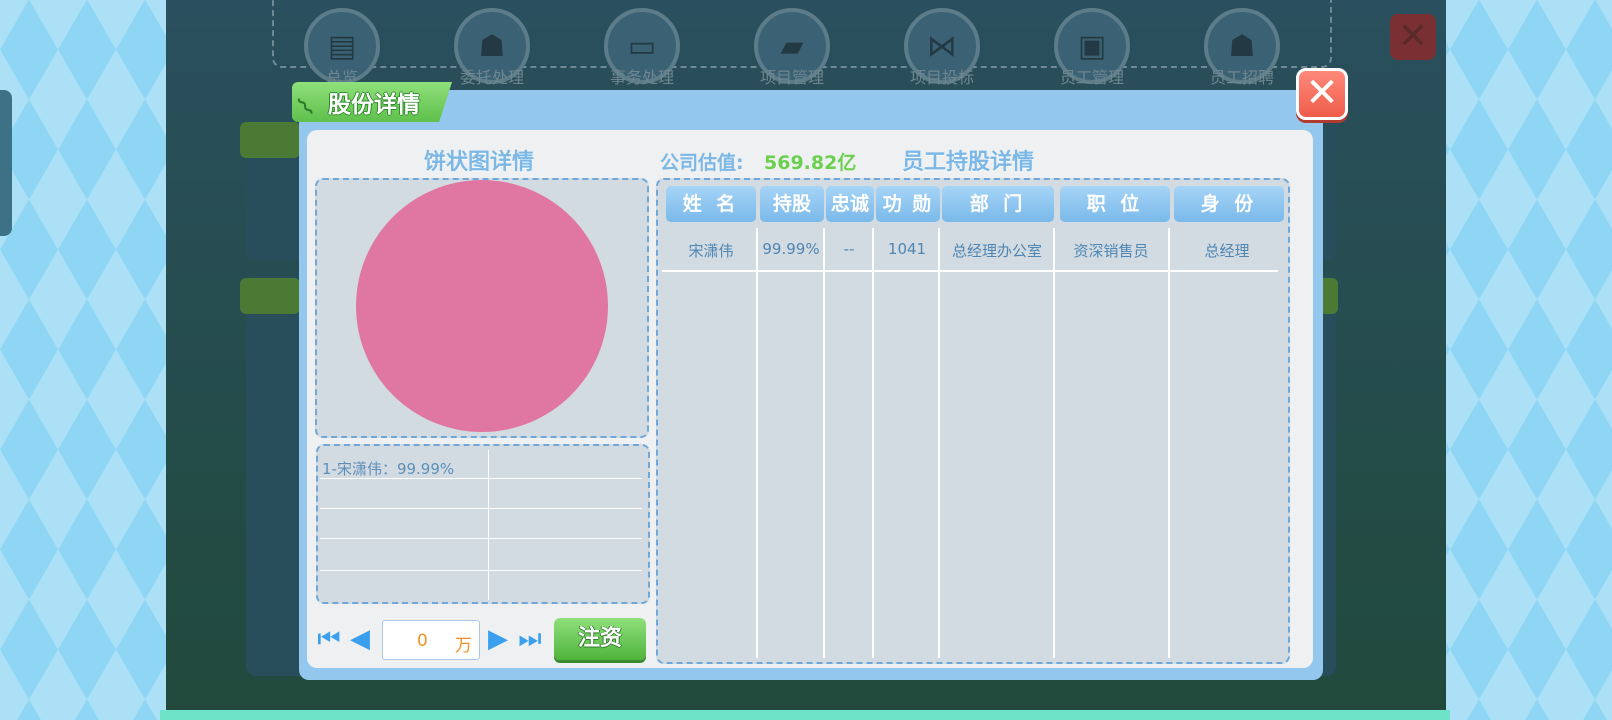 The image size is (1612, 720). What do you see at coordinates (805, 715) in the screenshot?
I see `bottom-strip` at bounding box center [805, 715].